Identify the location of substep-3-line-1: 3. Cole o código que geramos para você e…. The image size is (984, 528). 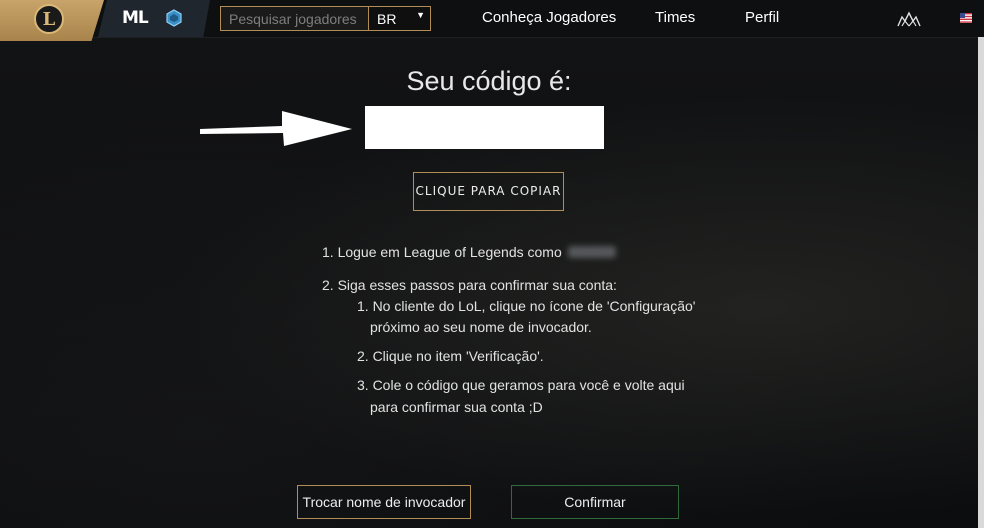
(521, 385).